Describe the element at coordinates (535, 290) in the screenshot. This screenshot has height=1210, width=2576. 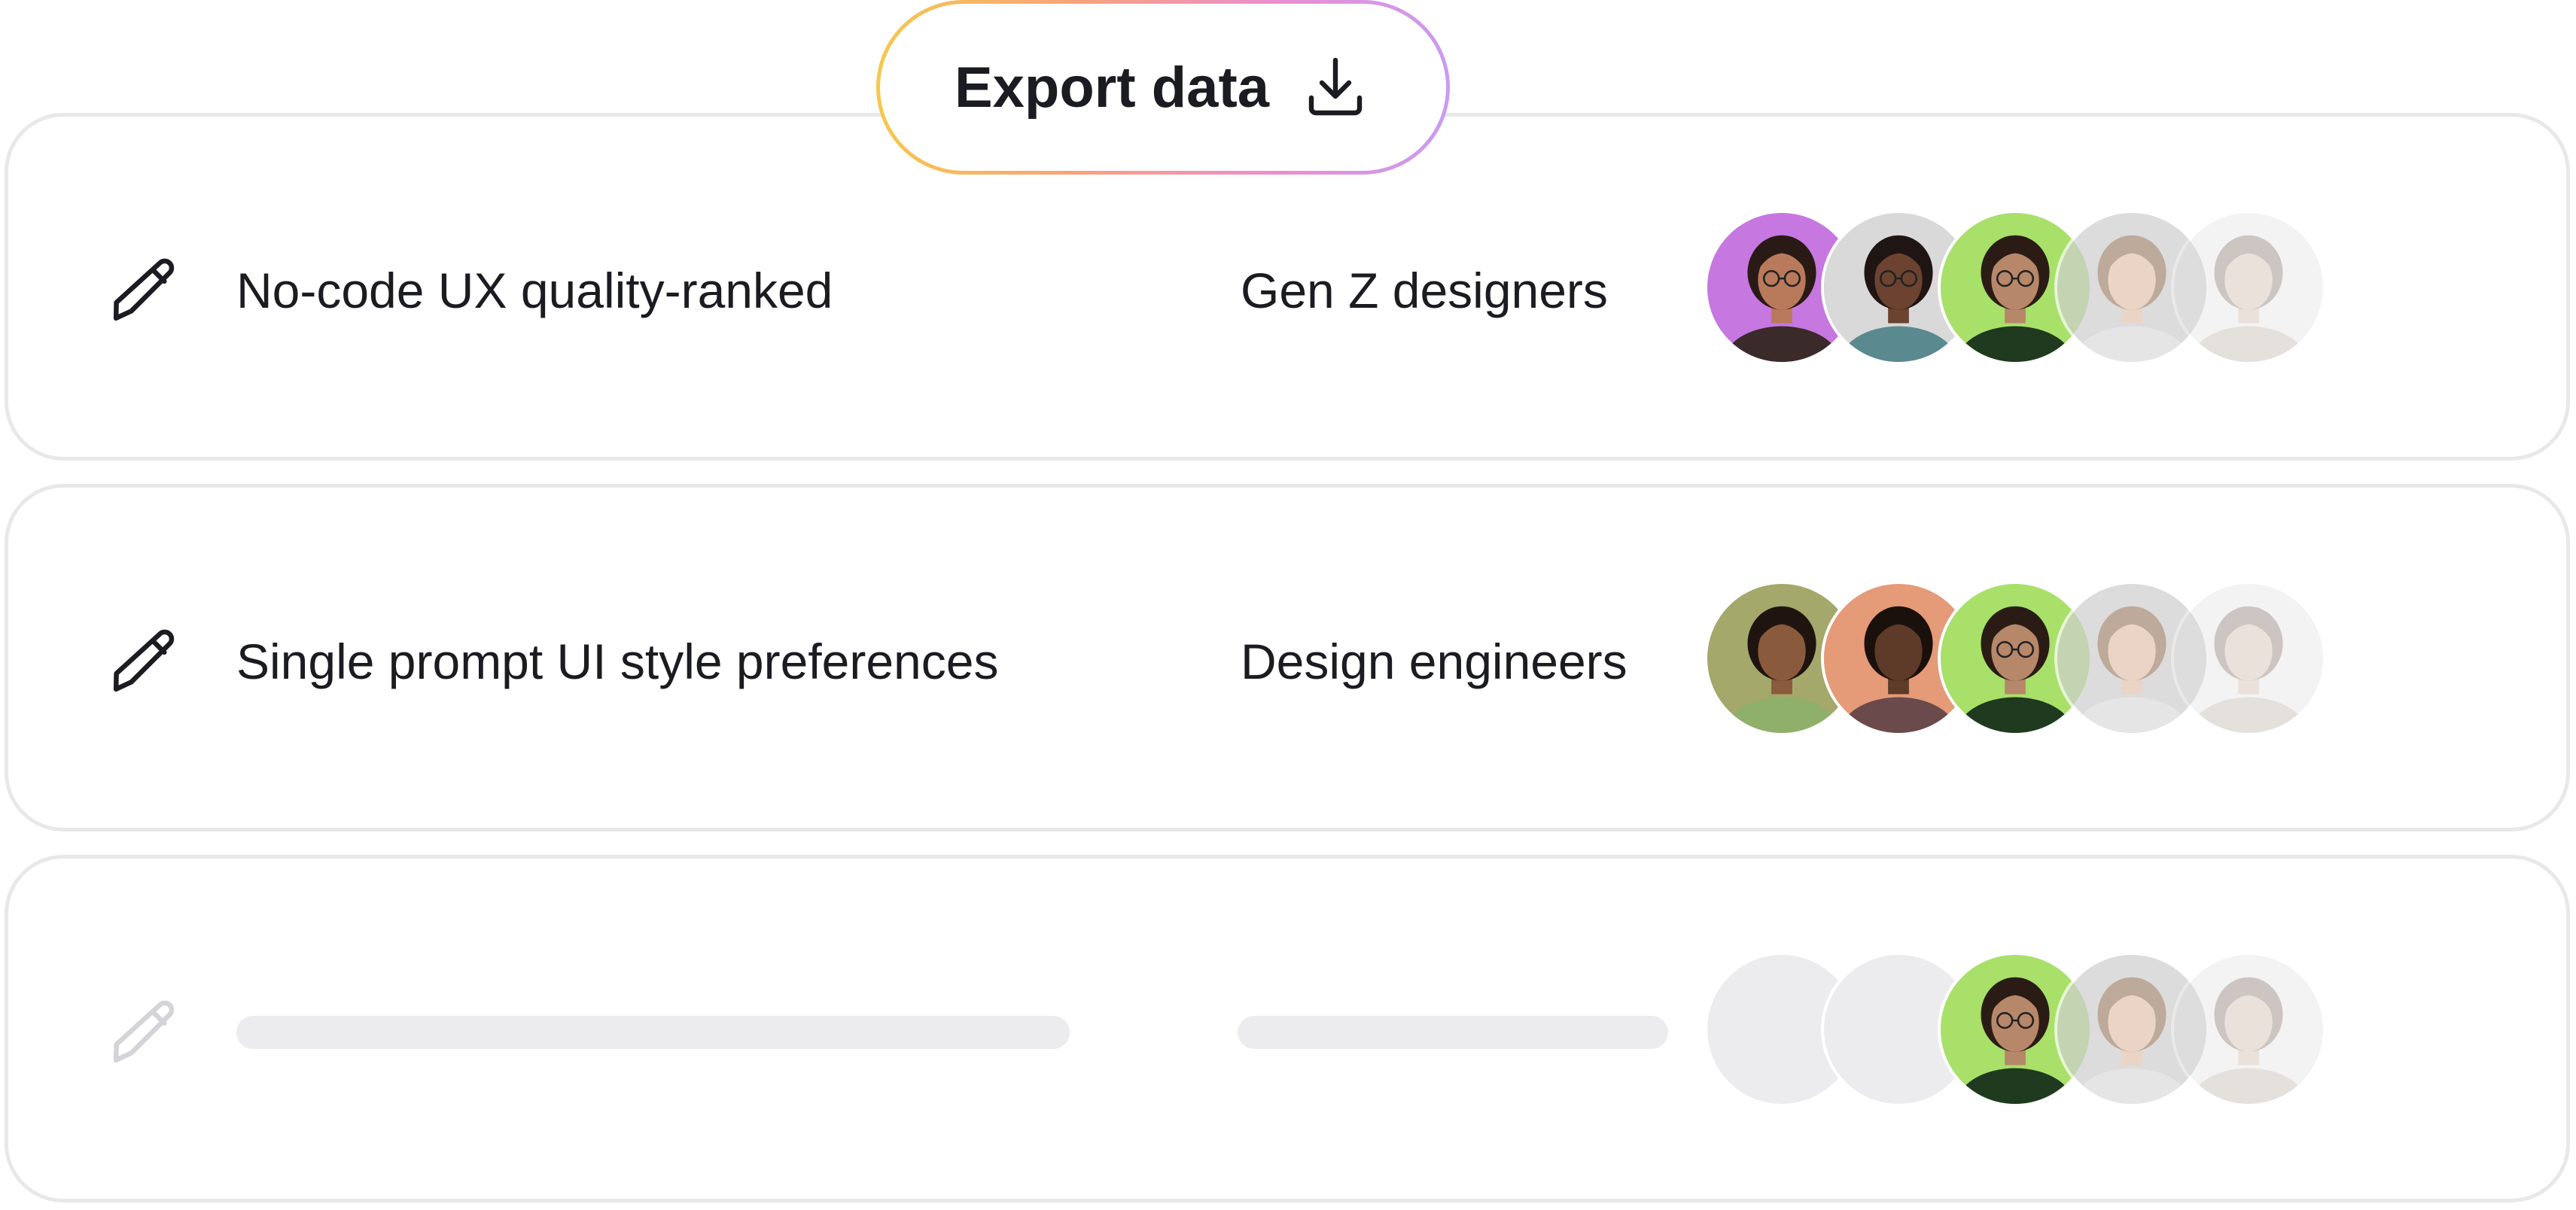
I see `study-title: No-code UX quality-ranked` at that location.